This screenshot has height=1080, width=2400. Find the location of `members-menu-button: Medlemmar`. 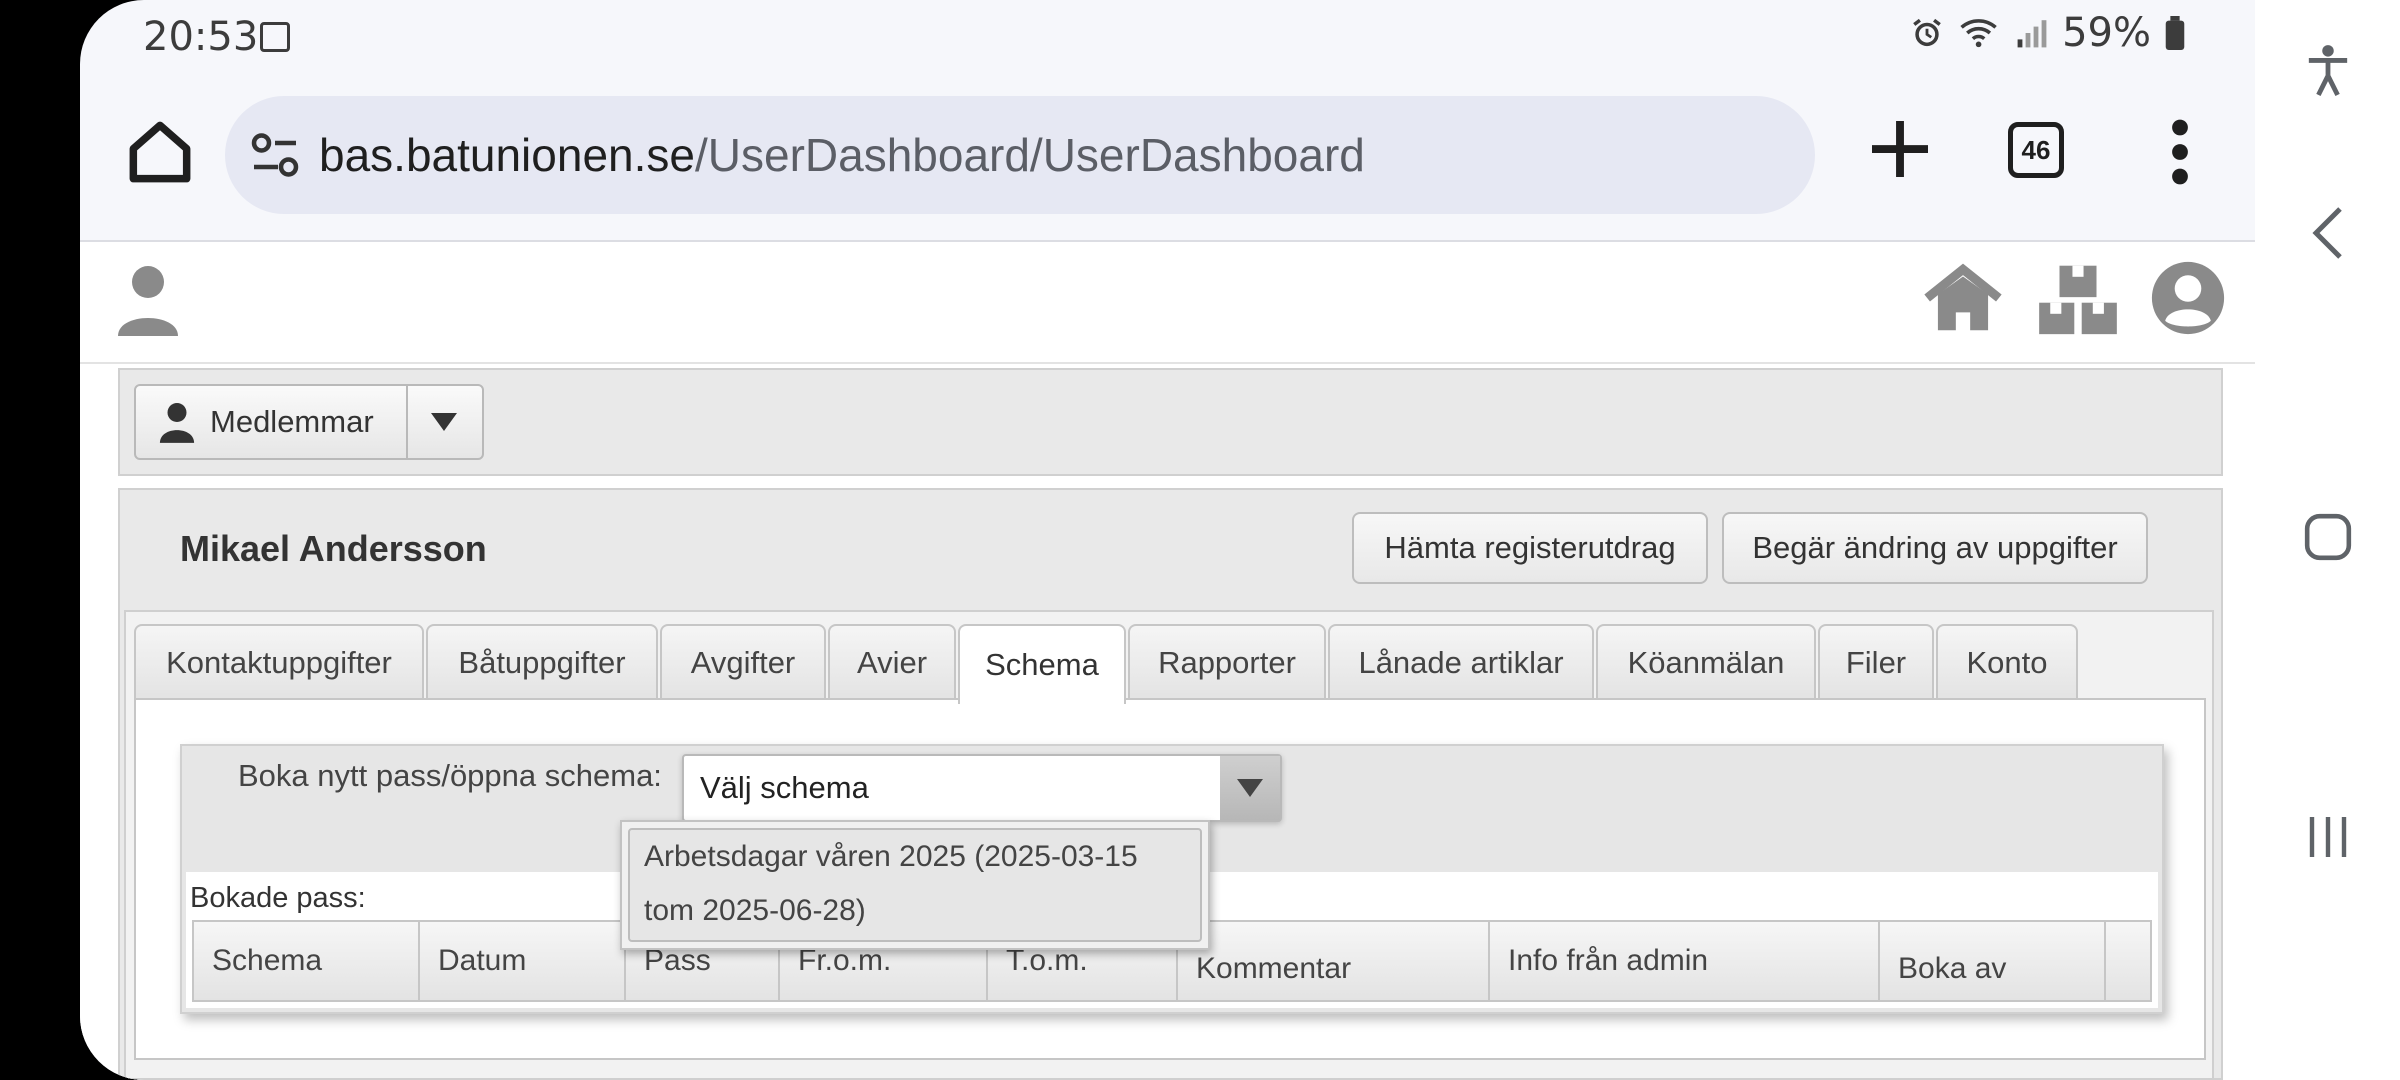

members-menu-button: Medlemmar is located at coordinates (309, 422).